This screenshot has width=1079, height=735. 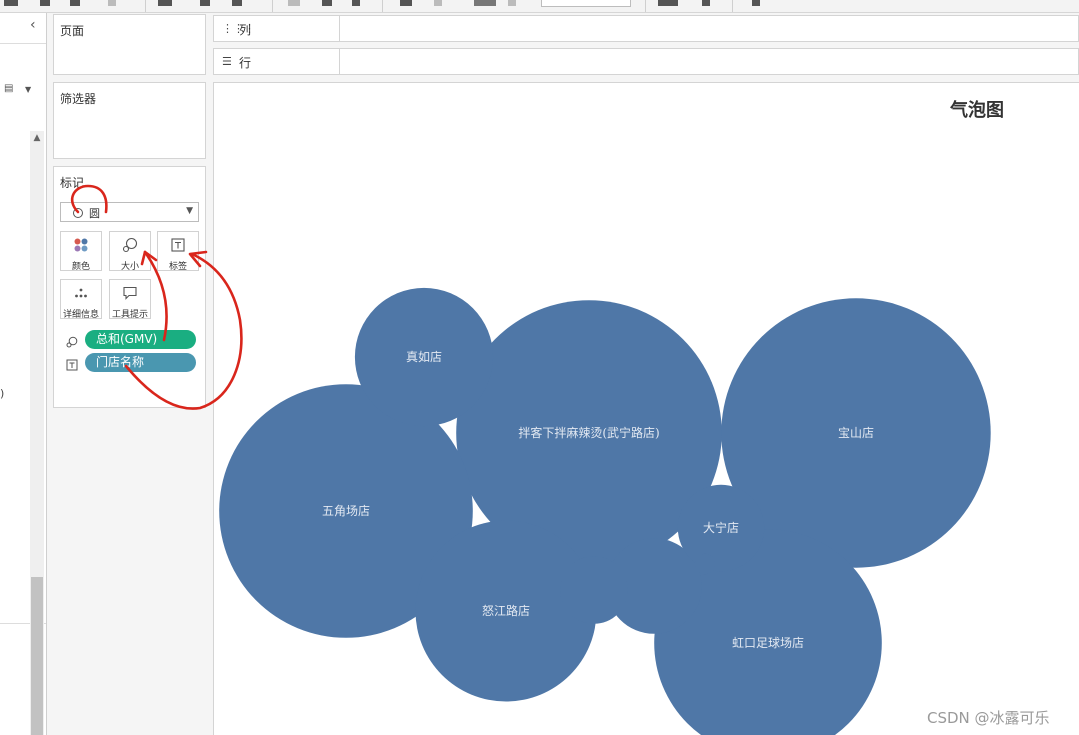 What do you see at coordinates (588, 432) in the screenshot?
I see `bubble-label: 拌客下拌麻辣烫(武宁路店)` at bounding box center [588, 432].